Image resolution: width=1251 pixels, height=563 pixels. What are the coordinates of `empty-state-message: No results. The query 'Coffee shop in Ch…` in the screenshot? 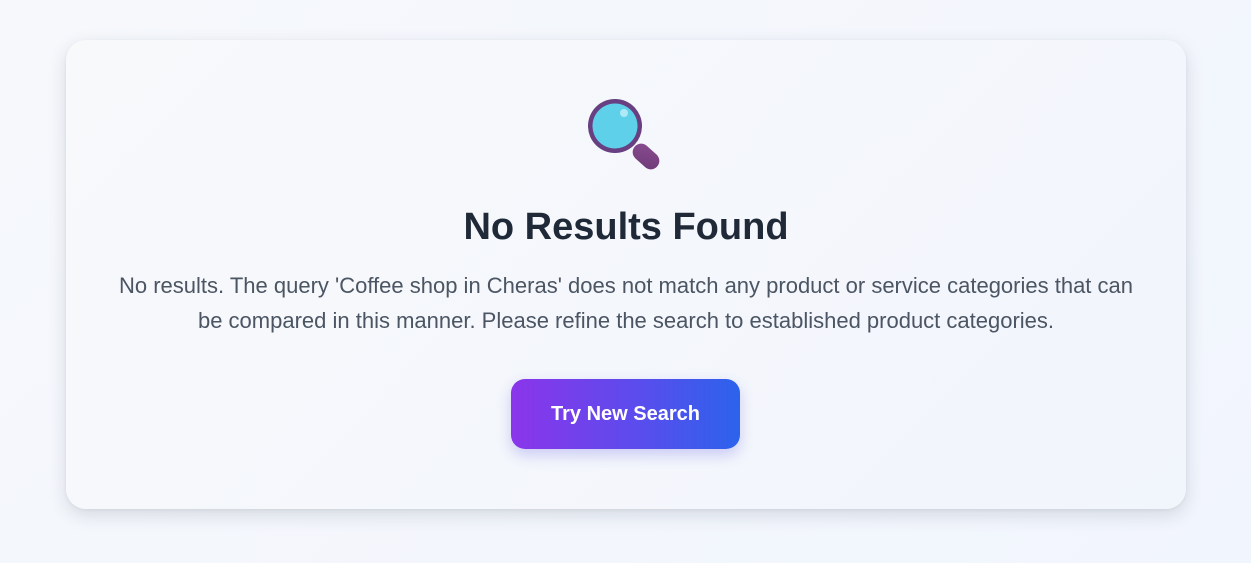 It's located at (626, 303).